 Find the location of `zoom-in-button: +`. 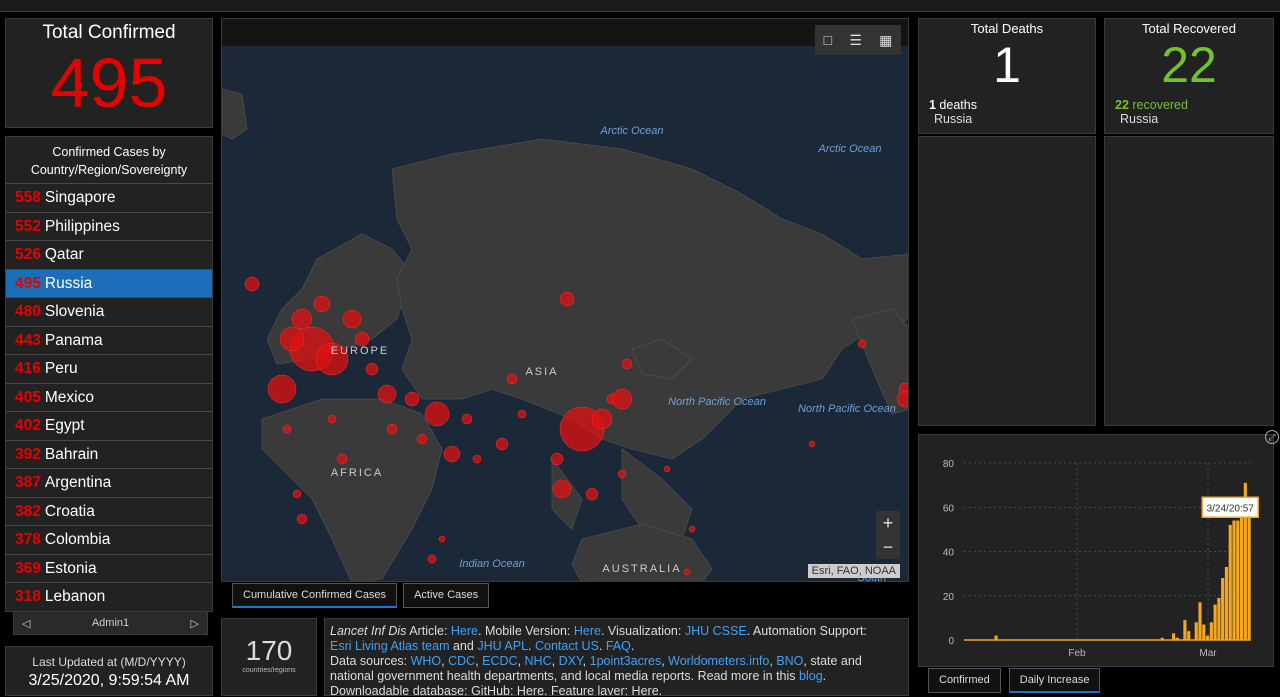

zoom-in-button: + is located at coordinates (888, 523).